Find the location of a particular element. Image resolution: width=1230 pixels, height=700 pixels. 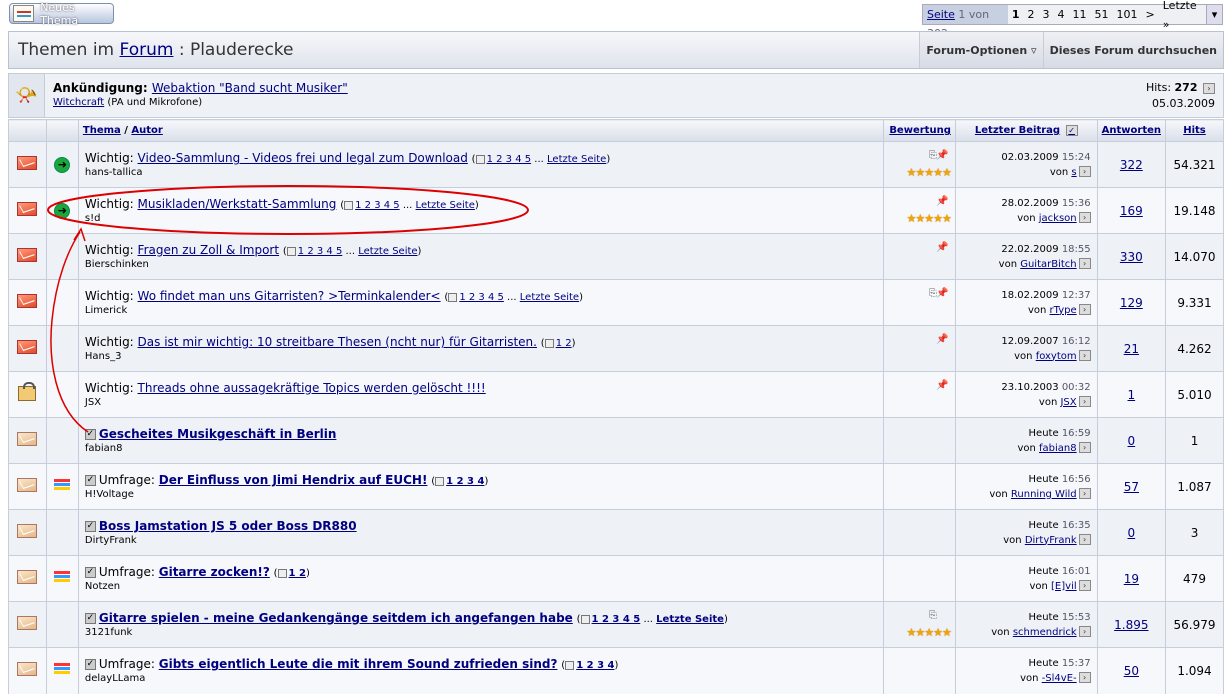

replies-link: 1.895 is located at coordinates (1131, 625).